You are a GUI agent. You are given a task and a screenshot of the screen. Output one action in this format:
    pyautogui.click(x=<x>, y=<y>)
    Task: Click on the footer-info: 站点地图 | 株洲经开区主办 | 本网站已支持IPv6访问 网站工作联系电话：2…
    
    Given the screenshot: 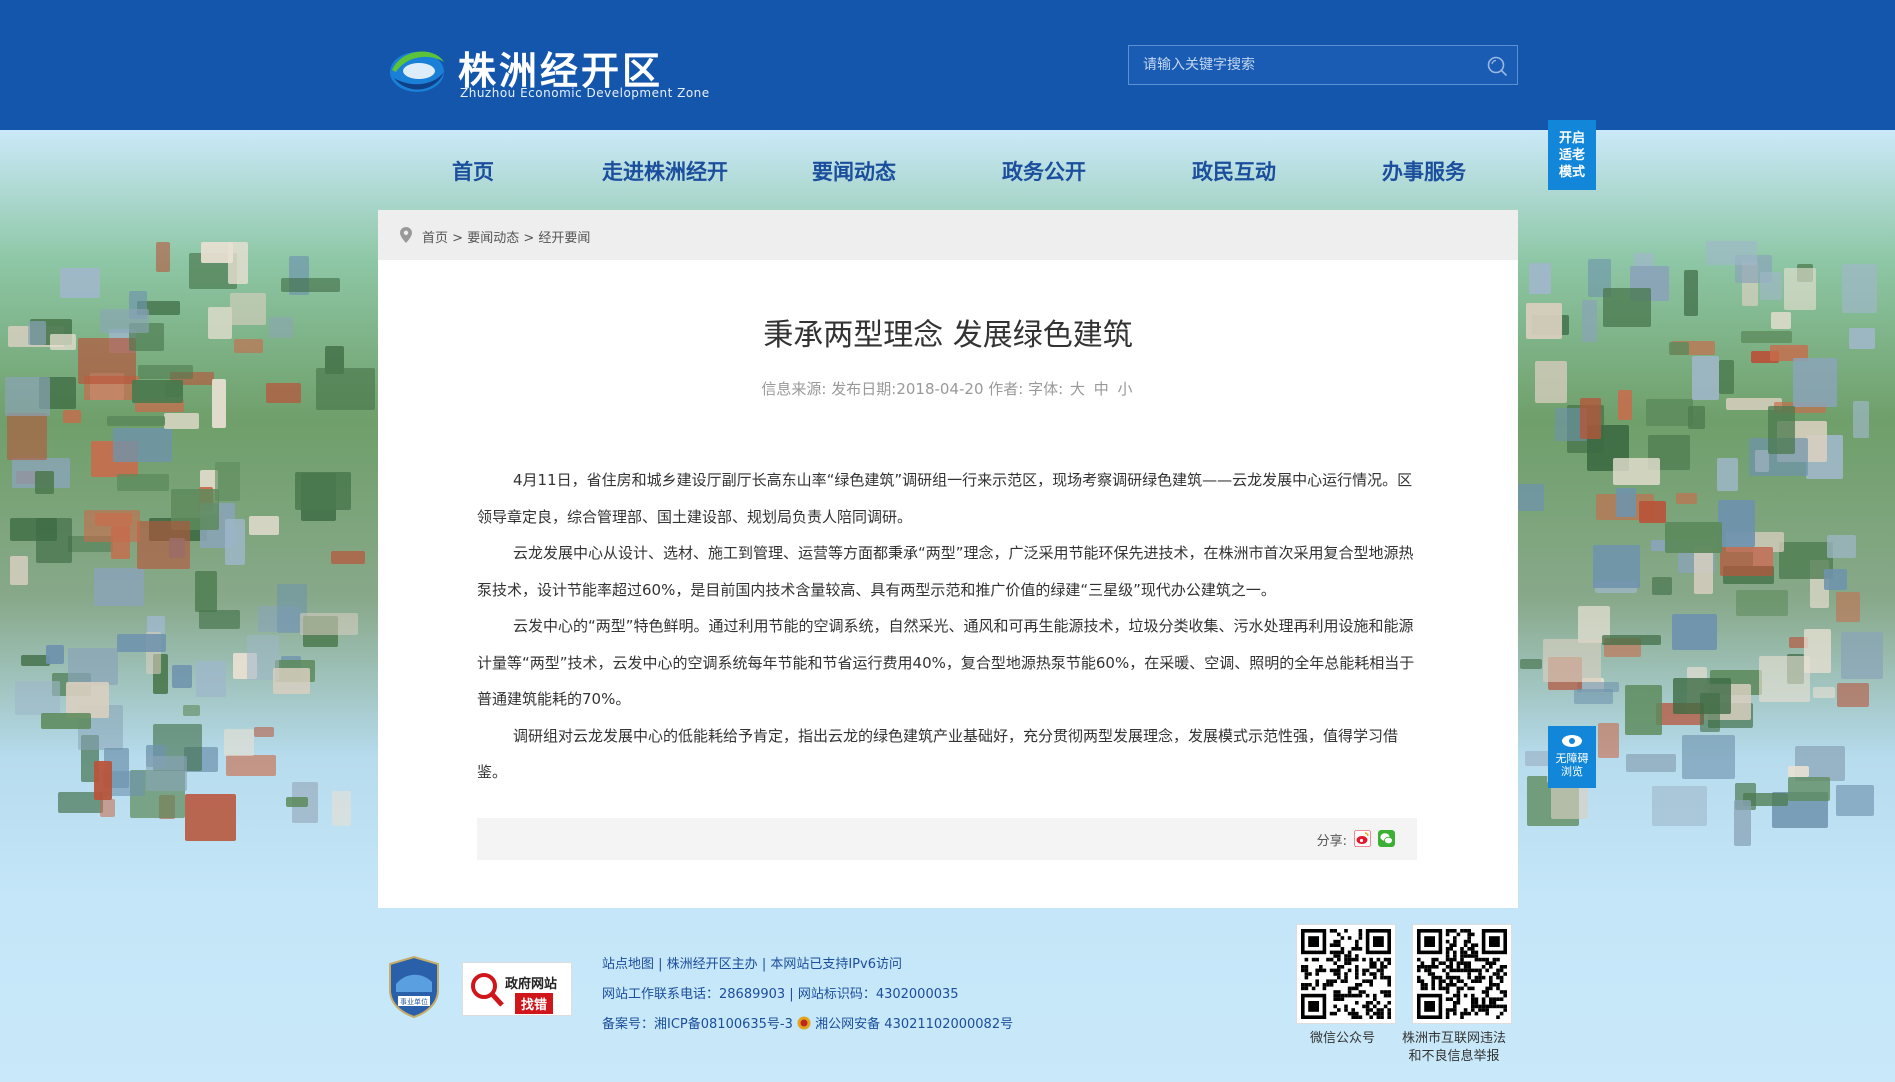 What is the action you would take?
    pyautogui.click(x=807, y=995)
    